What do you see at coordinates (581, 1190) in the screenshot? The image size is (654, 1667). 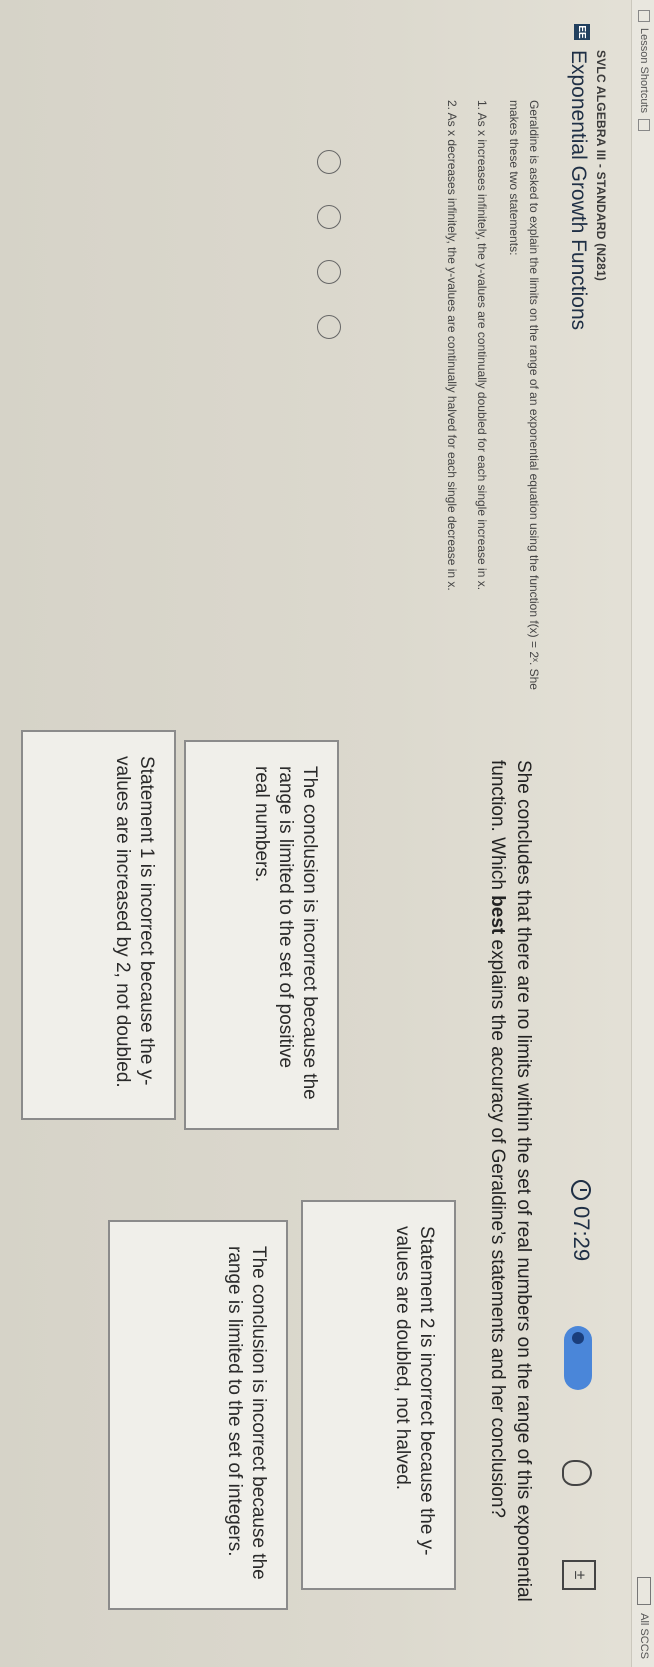 I see `clock-icon` at bounding box center [581, 1190].